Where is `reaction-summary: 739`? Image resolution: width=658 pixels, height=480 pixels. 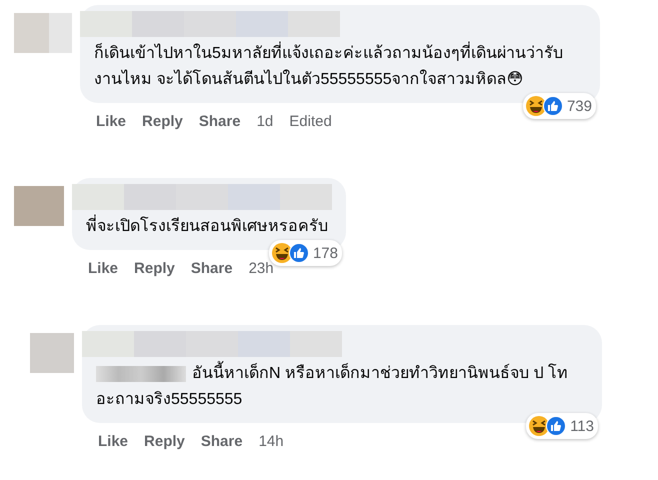 reaction-summary: 739 is located at coordinates (559, 106).